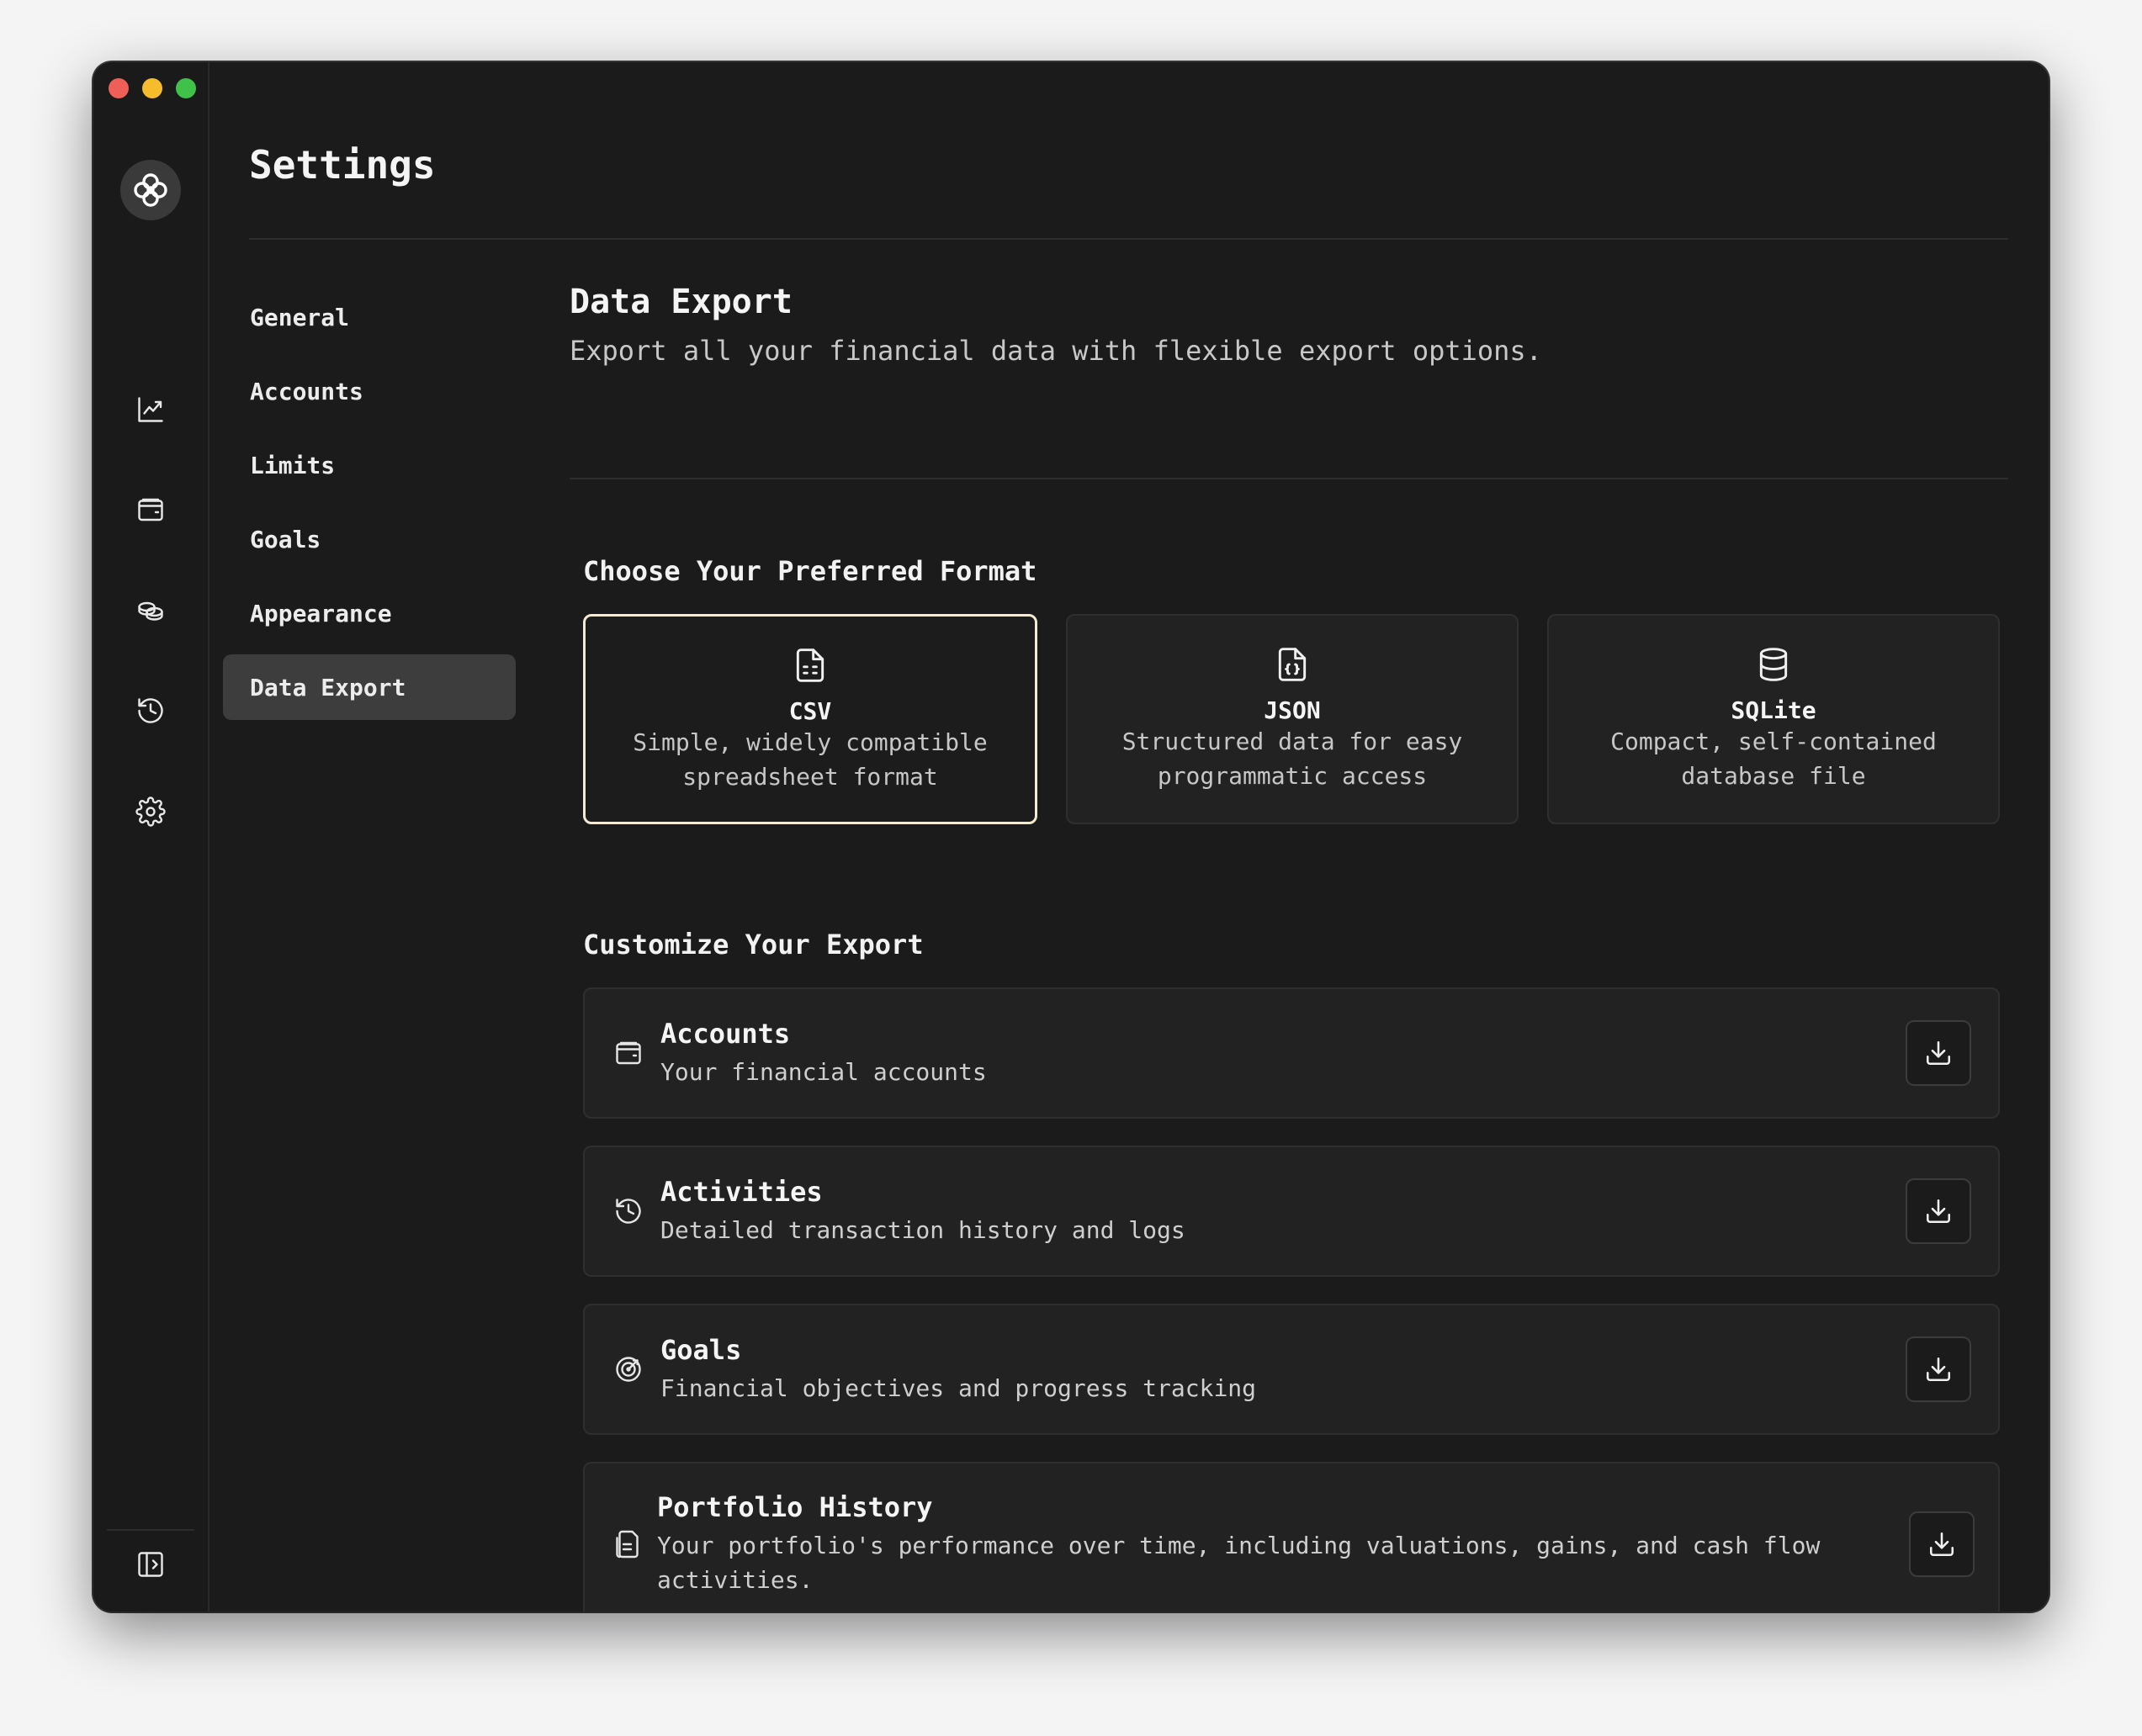 This screenshot has height=1736, width=2142. What do you see at coordinates (627, 1544) in the screenshot?
I see `file-text-icon` at bounding box center [627, 1544].